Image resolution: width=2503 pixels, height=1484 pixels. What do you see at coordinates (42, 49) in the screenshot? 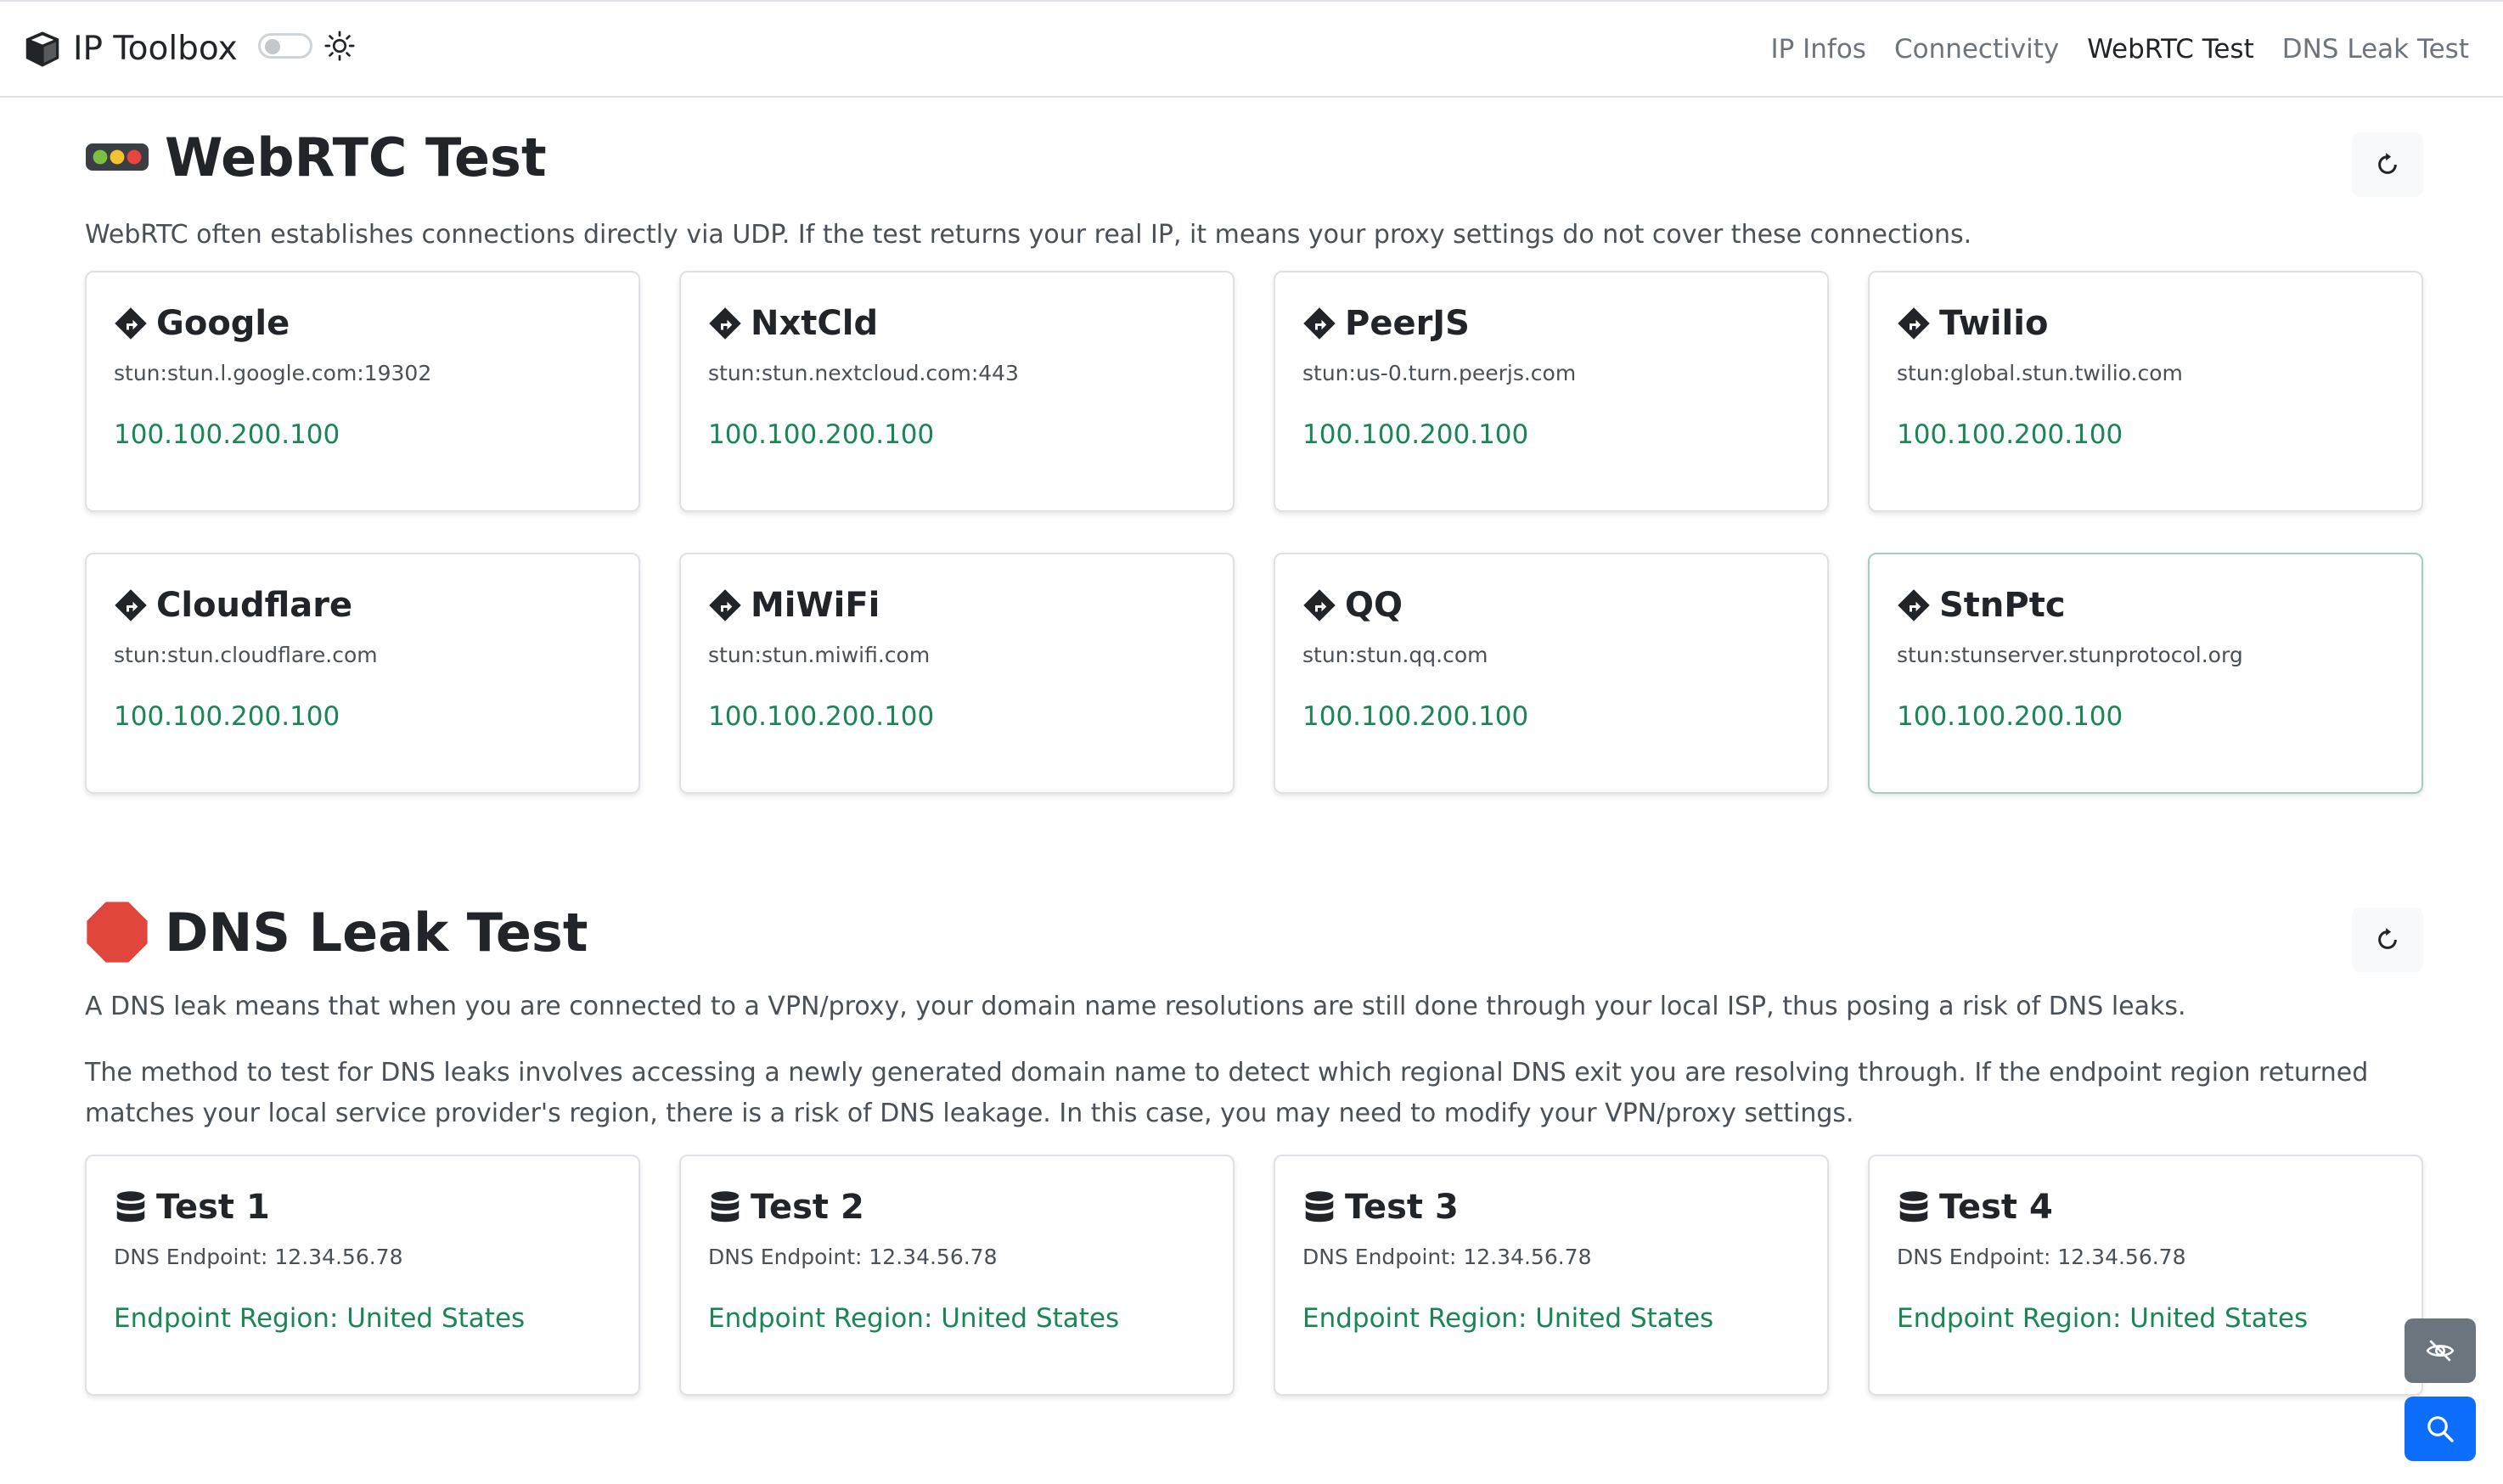
I see `box-icon` at bounding box center [42, 49].